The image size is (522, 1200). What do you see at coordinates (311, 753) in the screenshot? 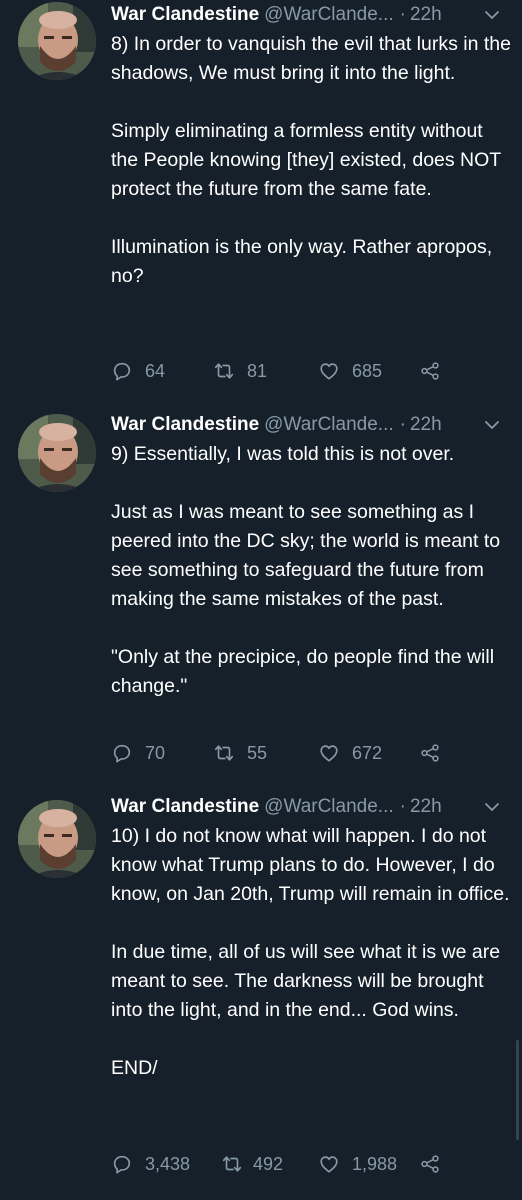
I see `tweet-actions: 70 55 672` at bounding box center [311, 753].